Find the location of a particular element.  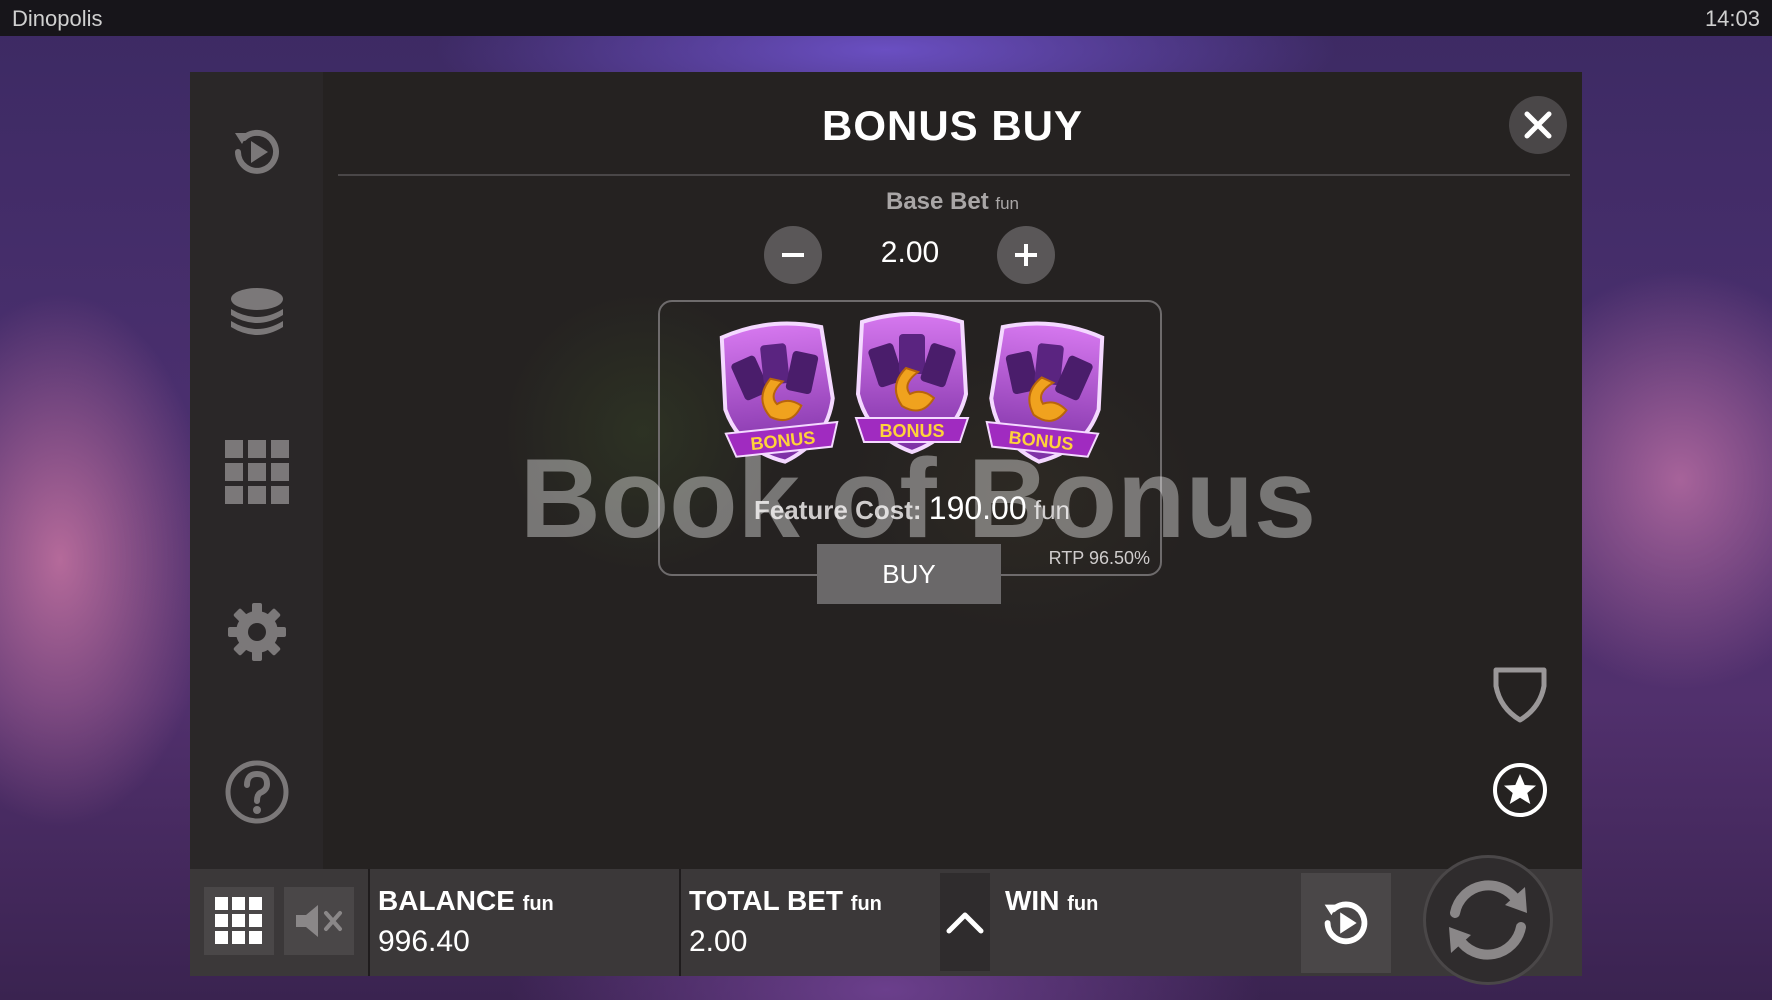

base-bet-value: 2.00 is located at coordinates (910, 252).